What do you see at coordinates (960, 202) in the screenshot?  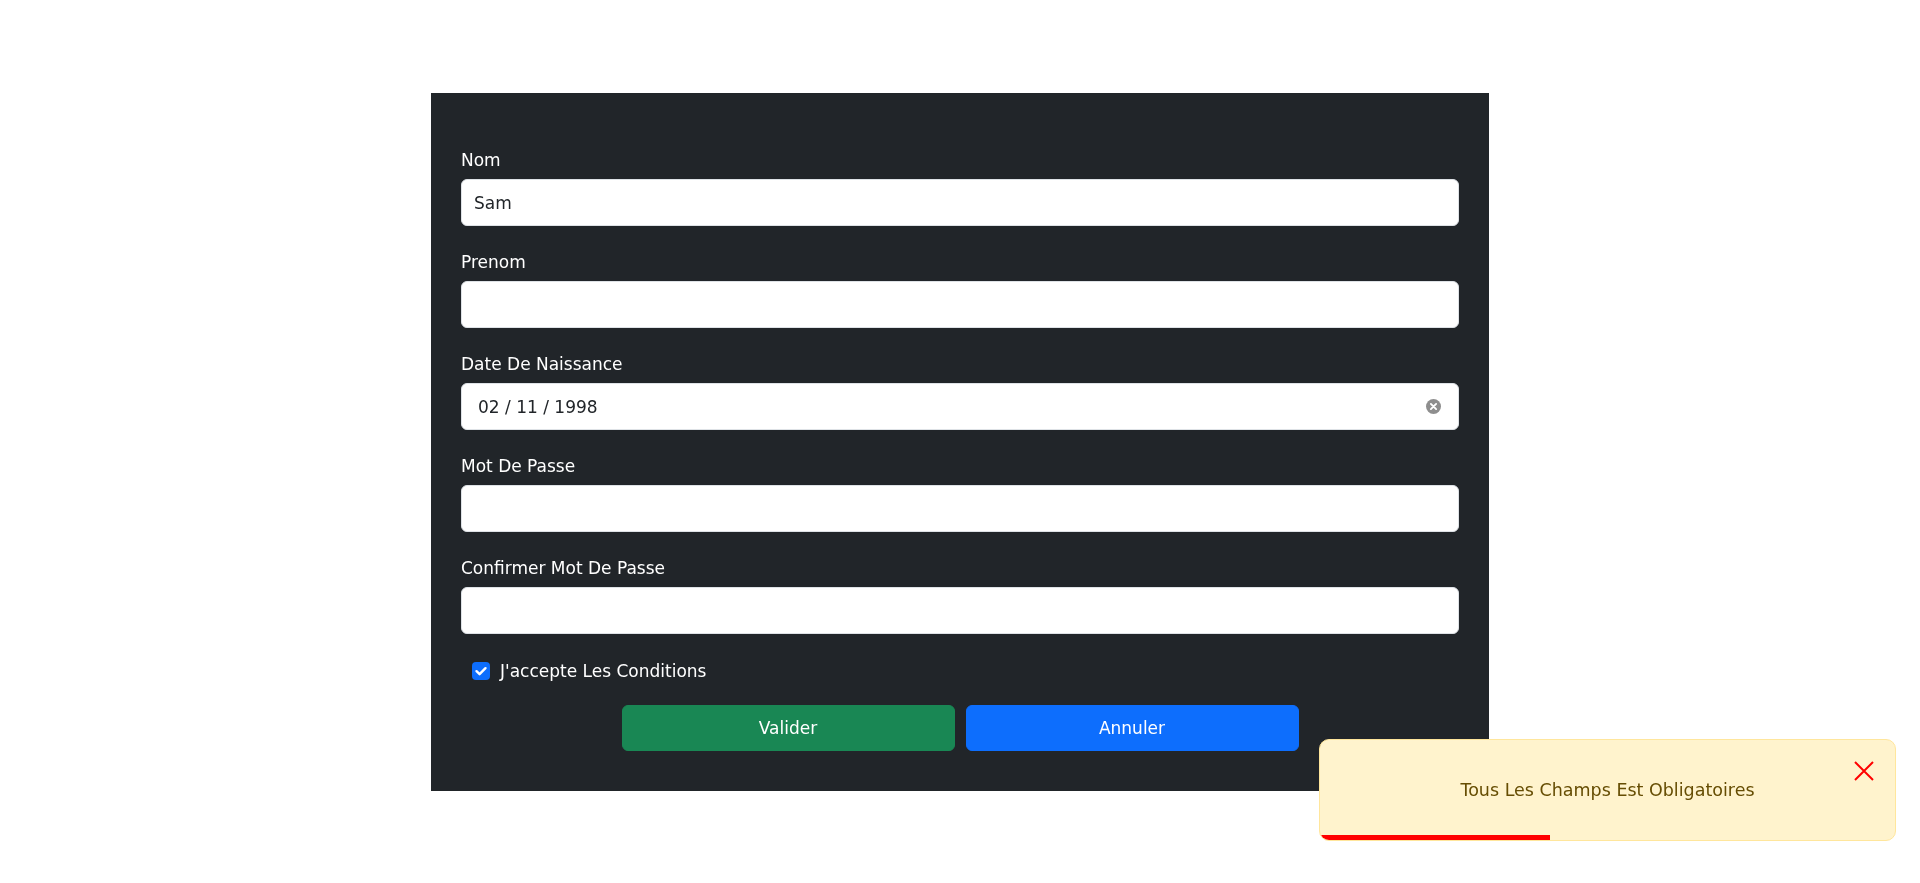 I see `text-field: Sam` at bounding box center [960, 202].